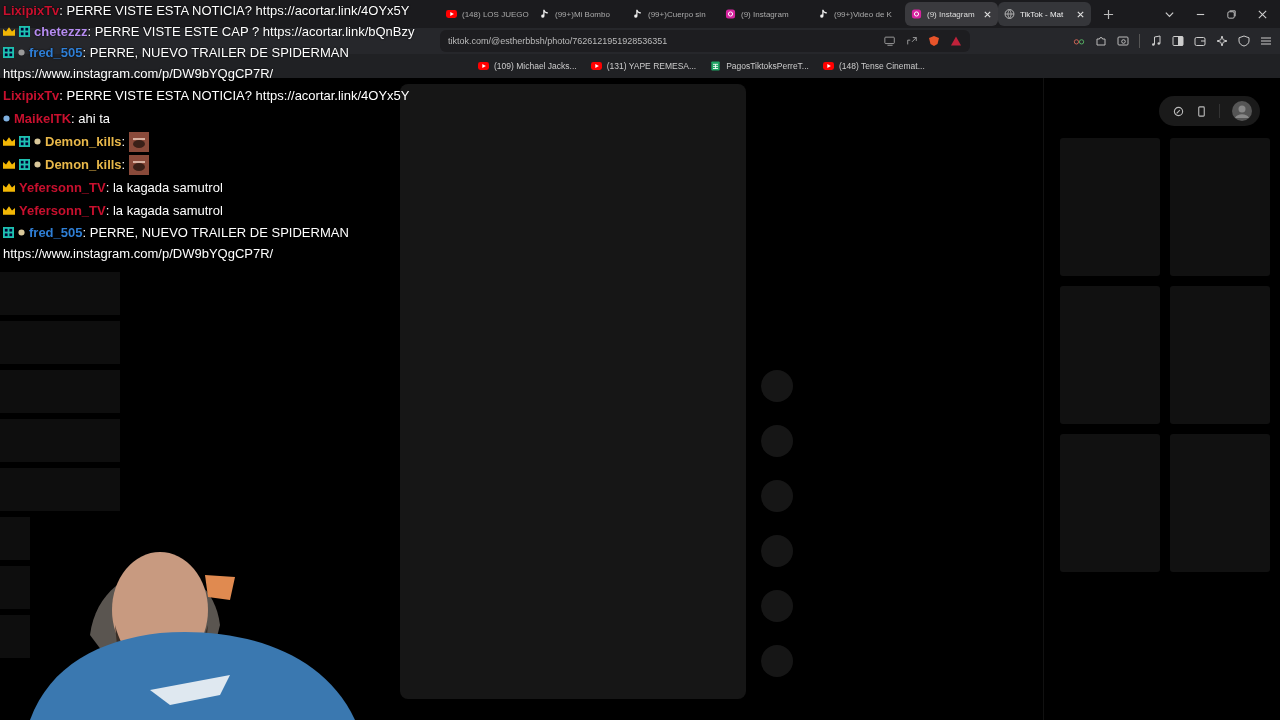 The image size is (1280, 720). What do you see at coordinates (224, 32) in the screenshot?
I see `chat-message: chetezzz: PERRE VISTE ESTE CAP ? https://acortar.link/bQnBzy` at bounding box center [224, 32].